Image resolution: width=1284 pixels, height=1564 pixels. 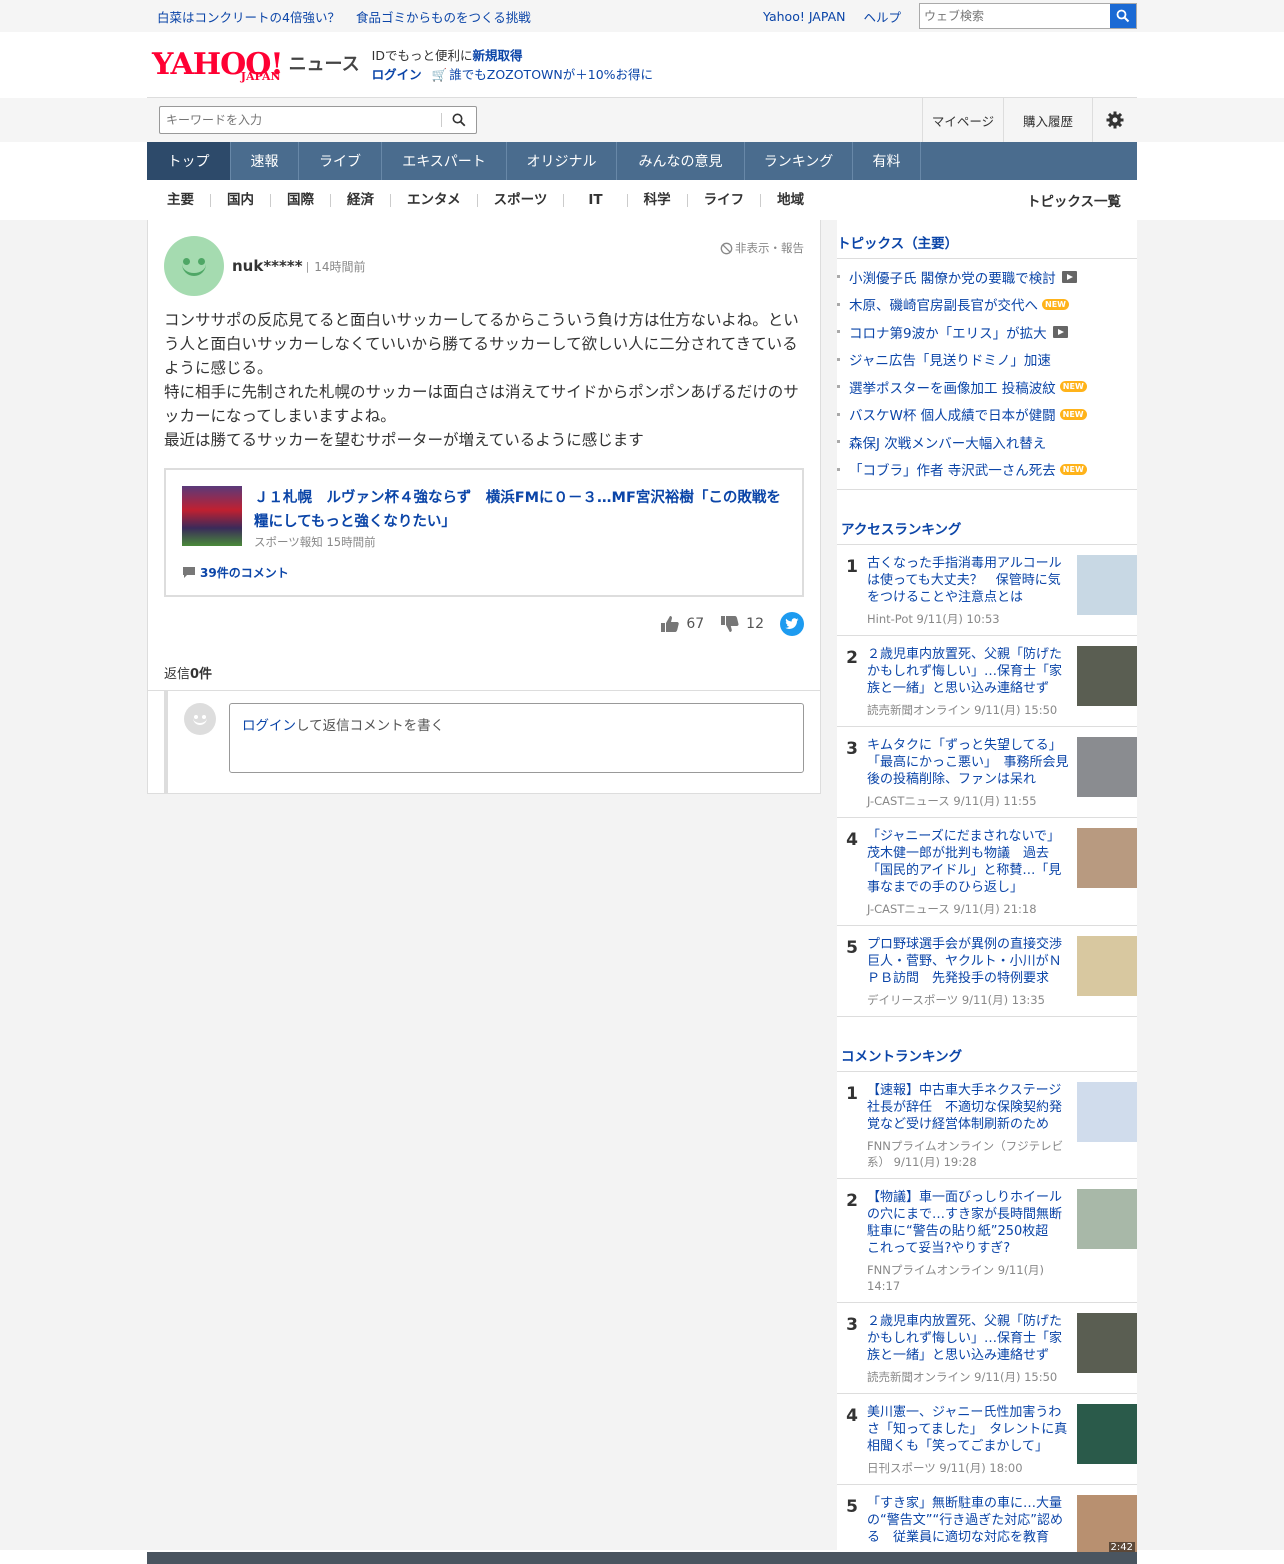 What do you see at coordinates (459, 120) in the screenshot?
I see `keyword-search-button` at bounding box center [459, 120].